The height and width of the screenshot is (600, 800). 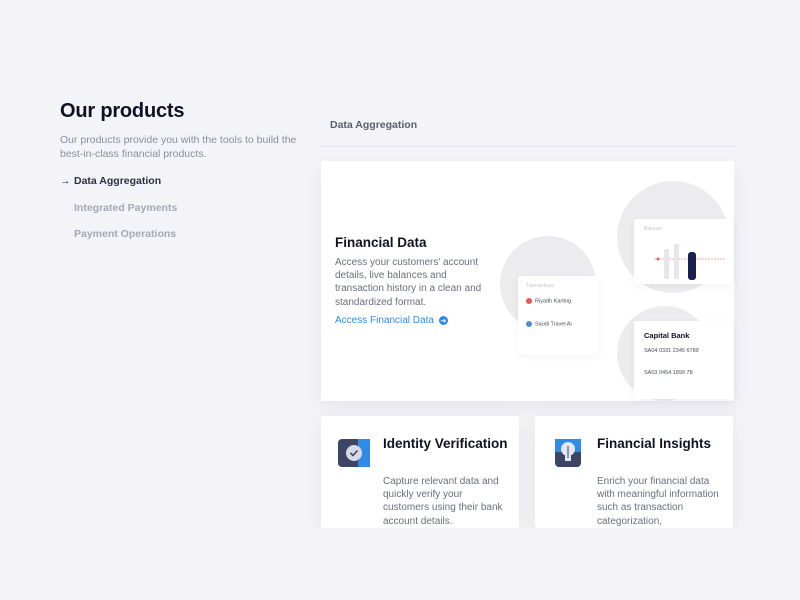 I want to click on balance-chart-widget: Balance, so click(x=684, y=251).